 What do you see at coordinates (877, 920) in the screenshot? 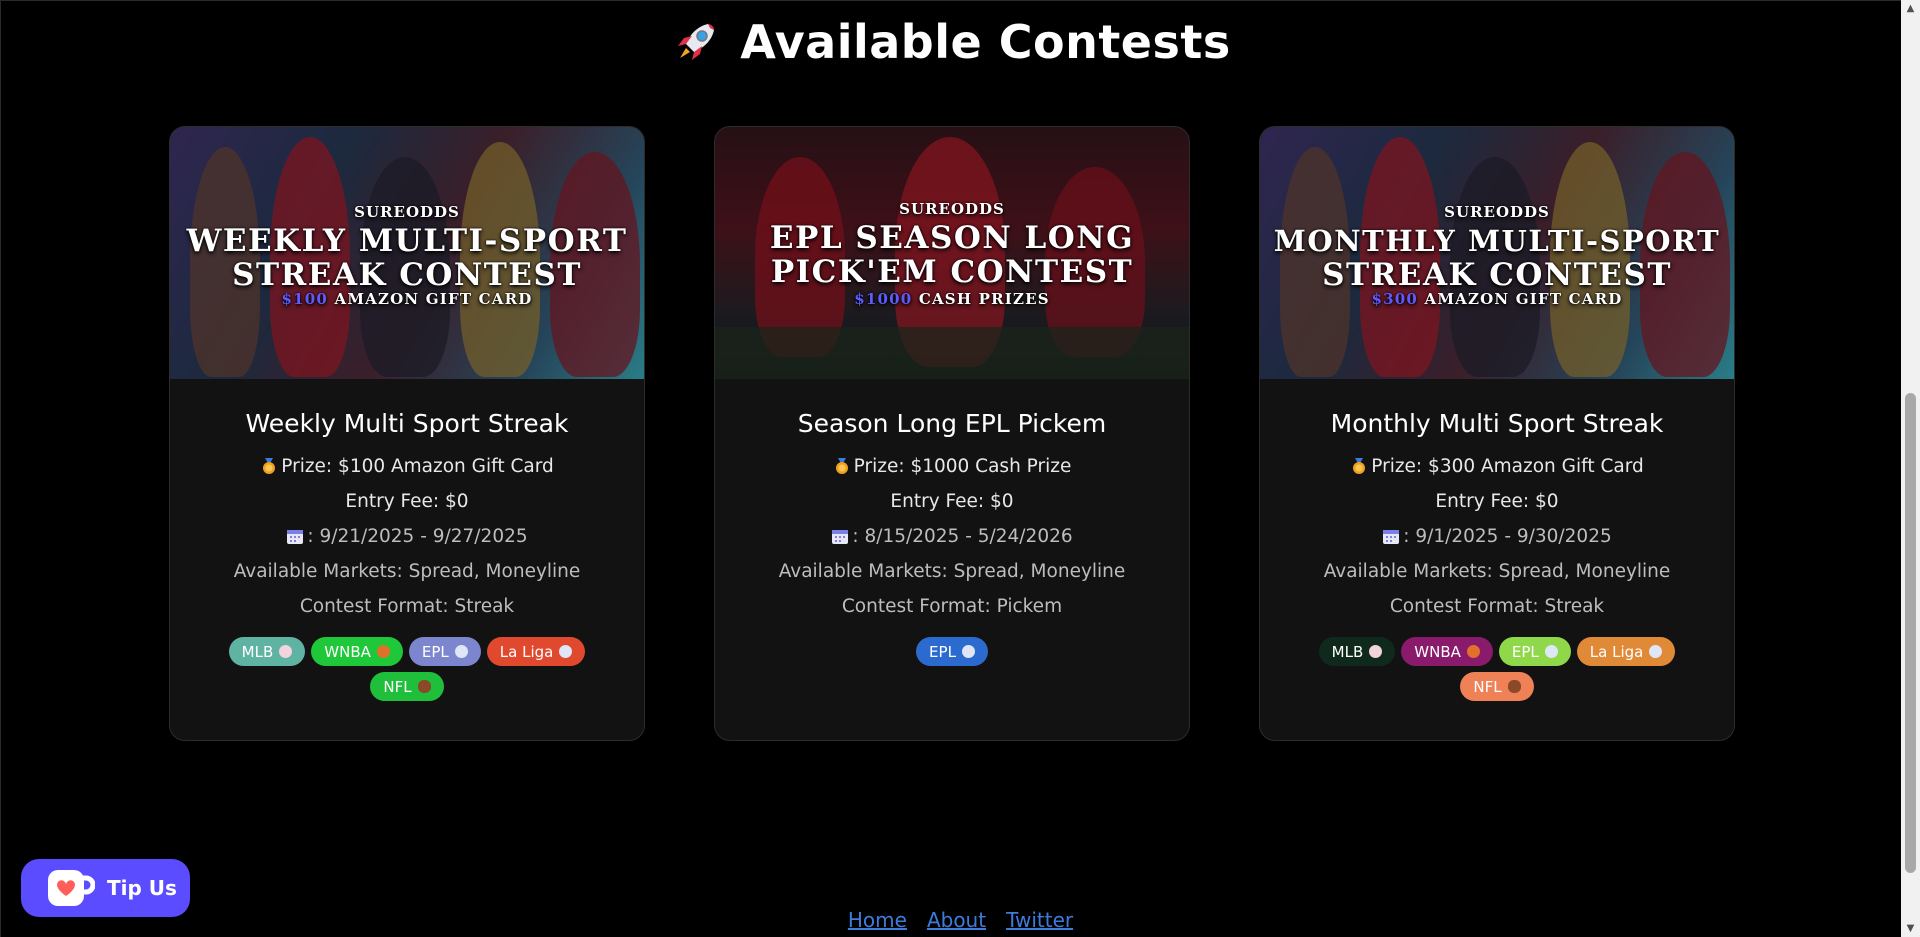
I see `footer-link-home: Home` at bounding box center [877, 920].